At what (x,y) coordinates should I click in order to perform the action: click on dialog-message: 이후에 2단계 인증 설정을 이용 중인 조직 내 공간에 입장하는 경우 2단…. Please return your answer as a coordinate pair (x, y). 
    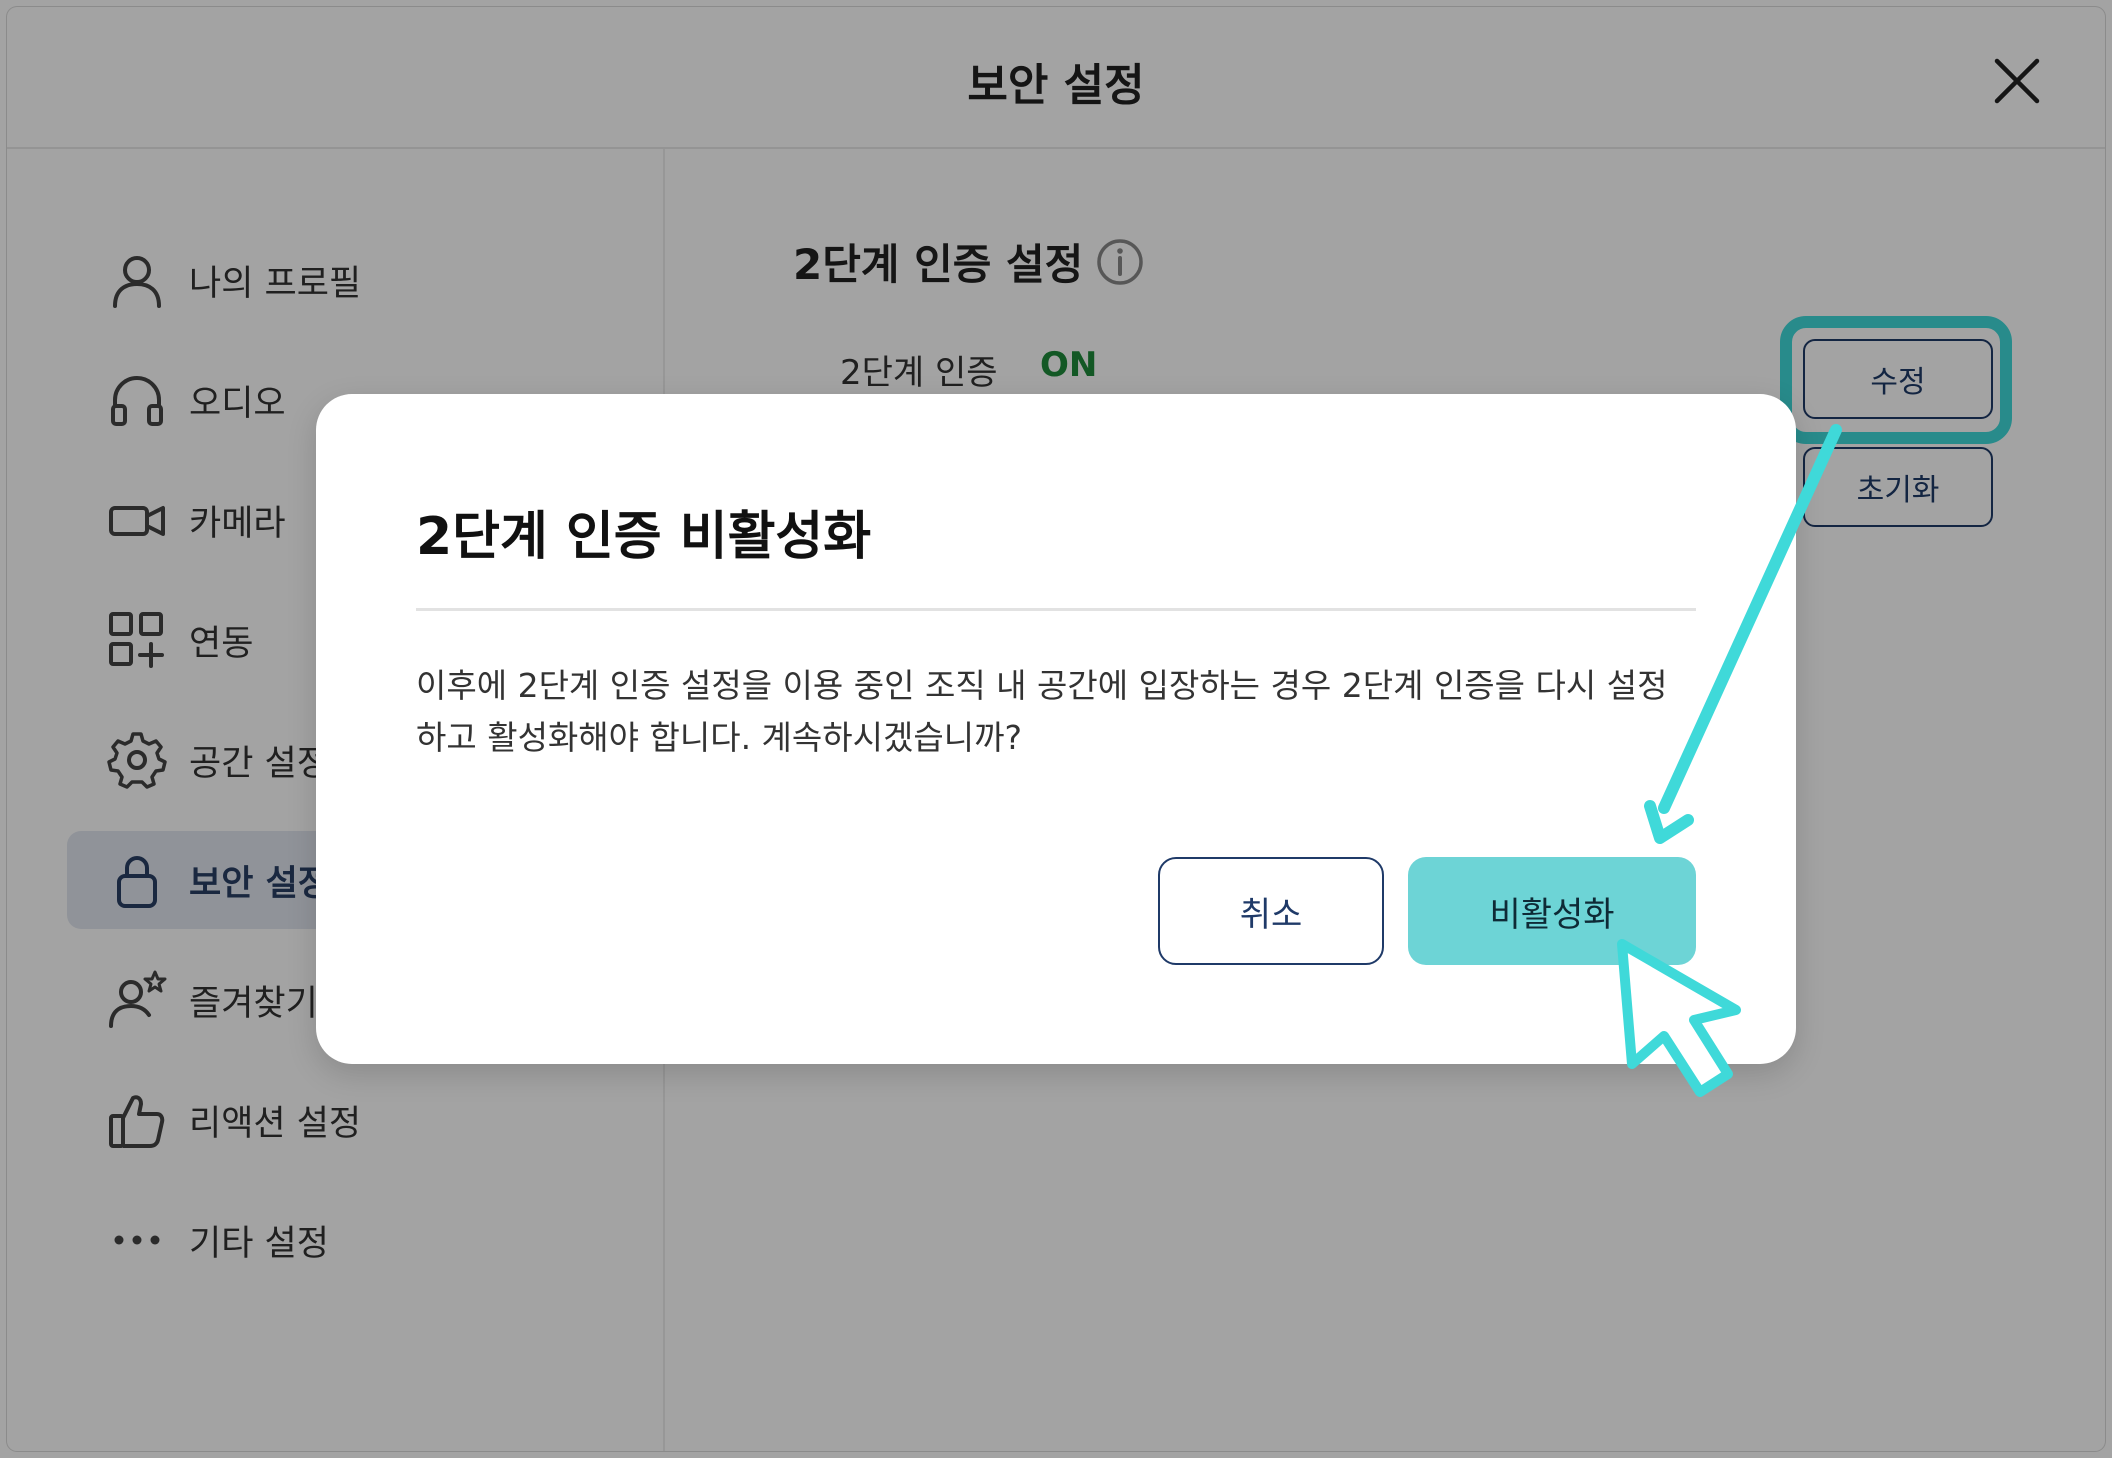
    Looking at the image, I should click on (1042, 711).